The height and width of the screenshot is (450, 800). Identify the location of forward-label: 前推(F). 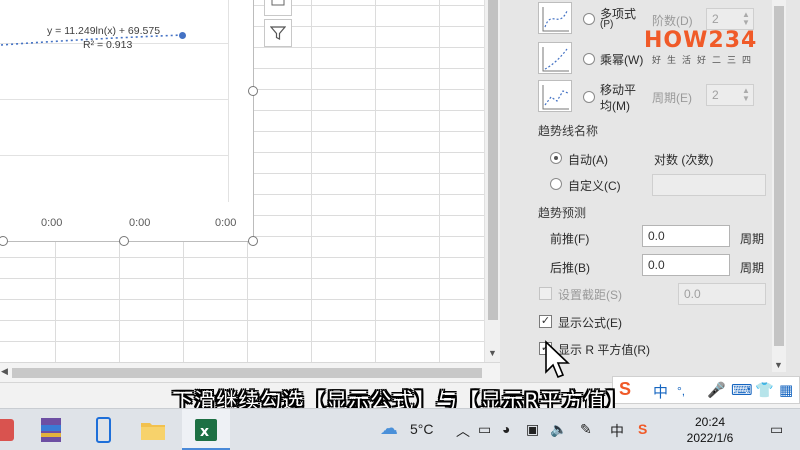
(570, 239).